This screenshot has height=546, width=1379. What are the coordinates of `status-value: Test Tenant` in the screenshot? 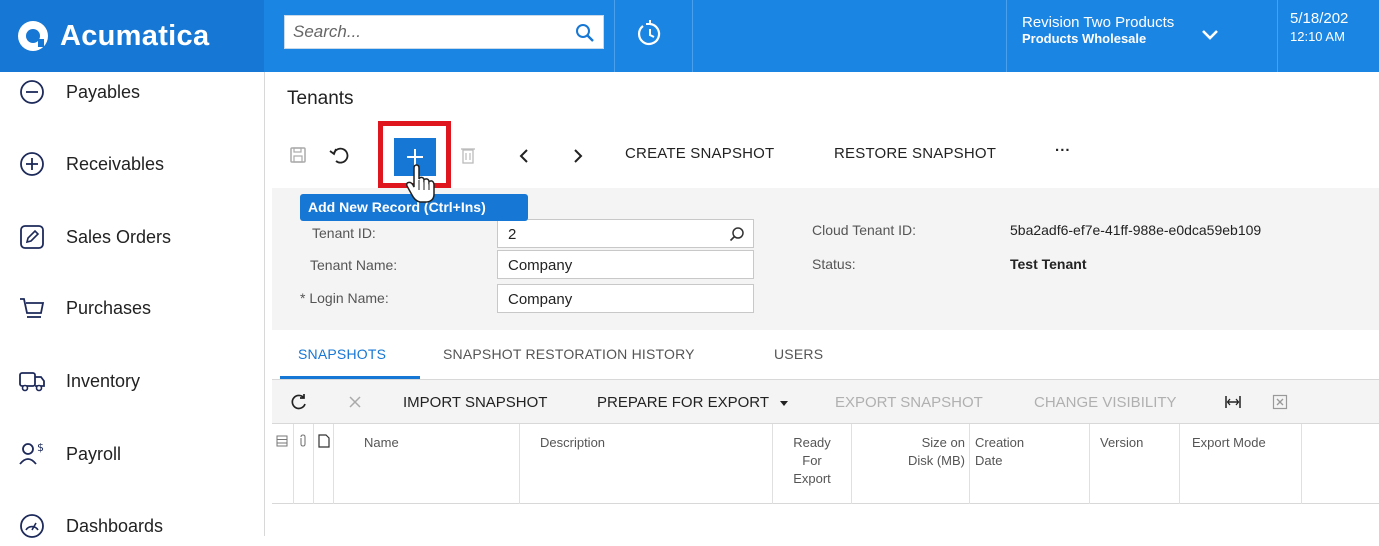 It's located at (1048, 264).